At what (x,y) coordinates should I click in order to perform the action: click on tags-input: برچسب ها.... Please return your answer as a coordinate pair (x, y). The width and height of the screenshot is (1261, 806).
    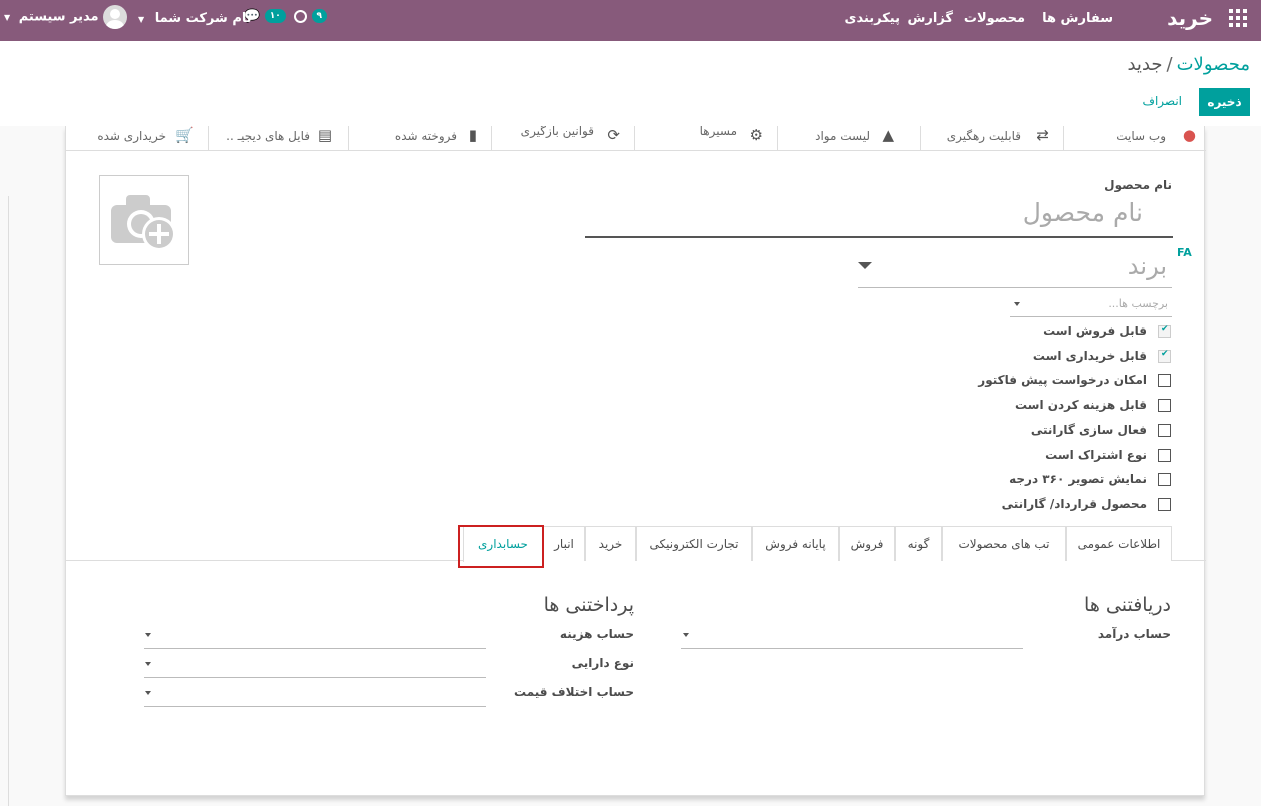
    Looking at the image, I should click on (1091, 305).